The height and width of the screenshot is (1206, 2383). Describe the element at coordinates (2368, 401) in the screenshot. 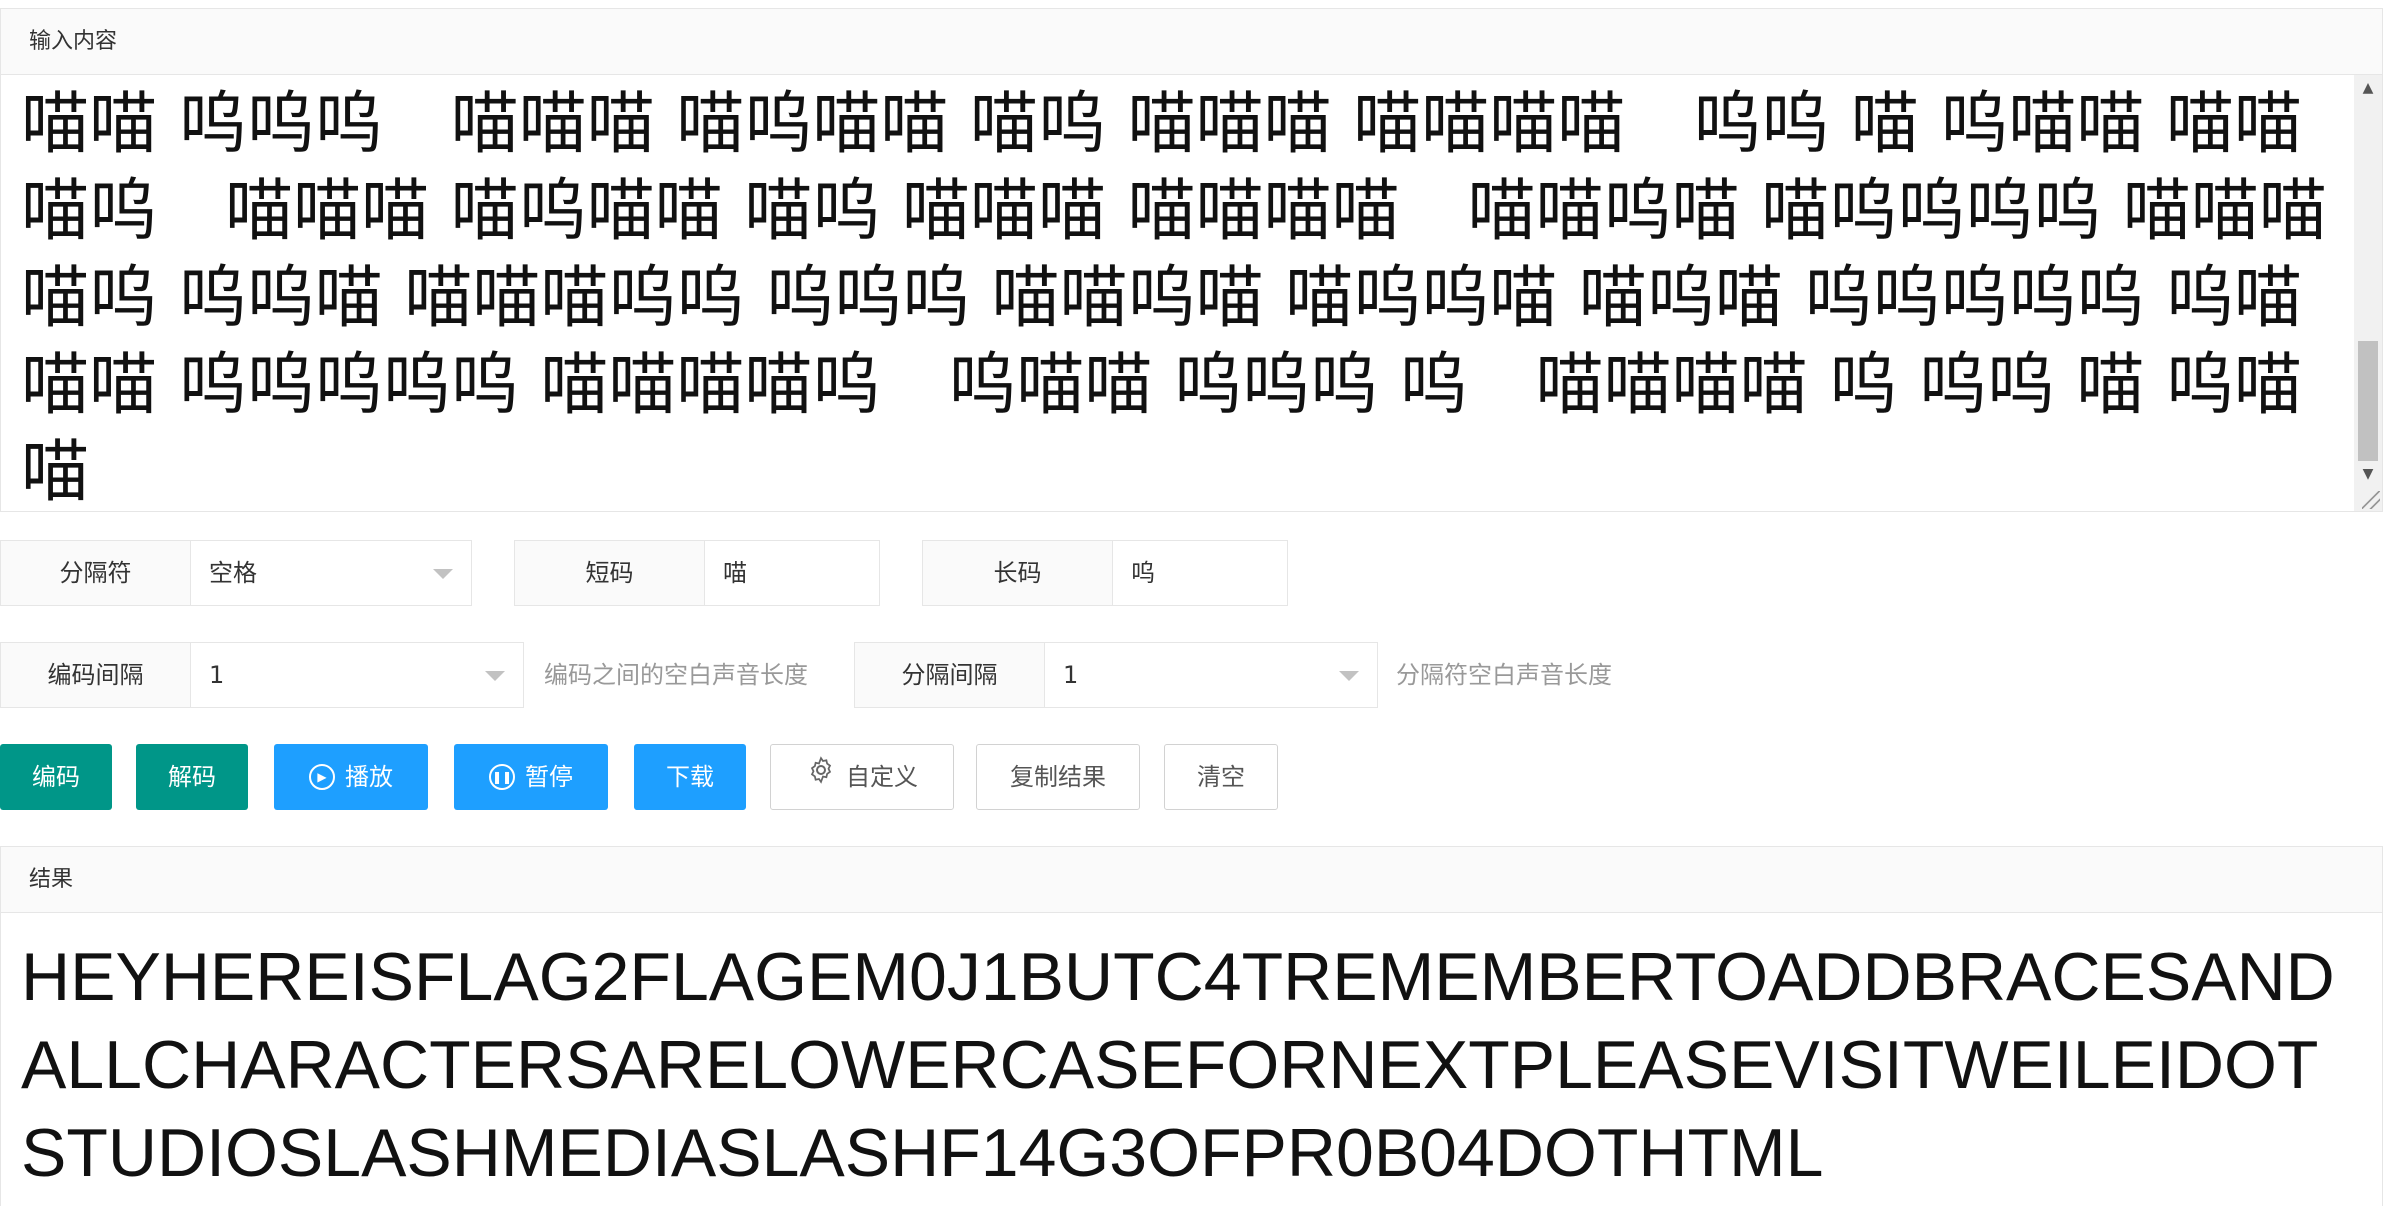

I see `scroll-thumb` at that location.